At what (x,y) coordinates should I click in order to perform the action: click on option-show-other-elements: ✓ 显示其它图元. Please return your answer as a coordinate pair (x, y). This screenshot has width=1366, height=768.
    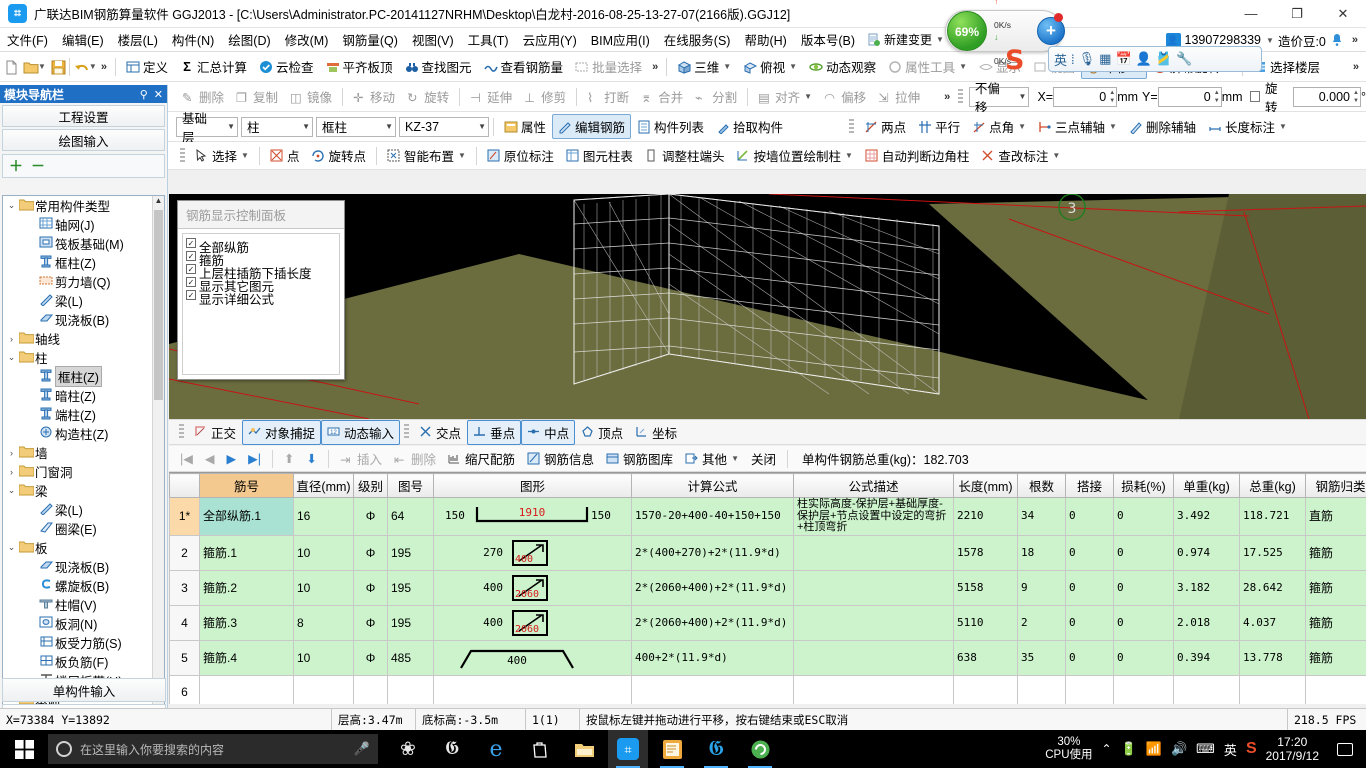
    Looking at the image, I should click on (261, 285).